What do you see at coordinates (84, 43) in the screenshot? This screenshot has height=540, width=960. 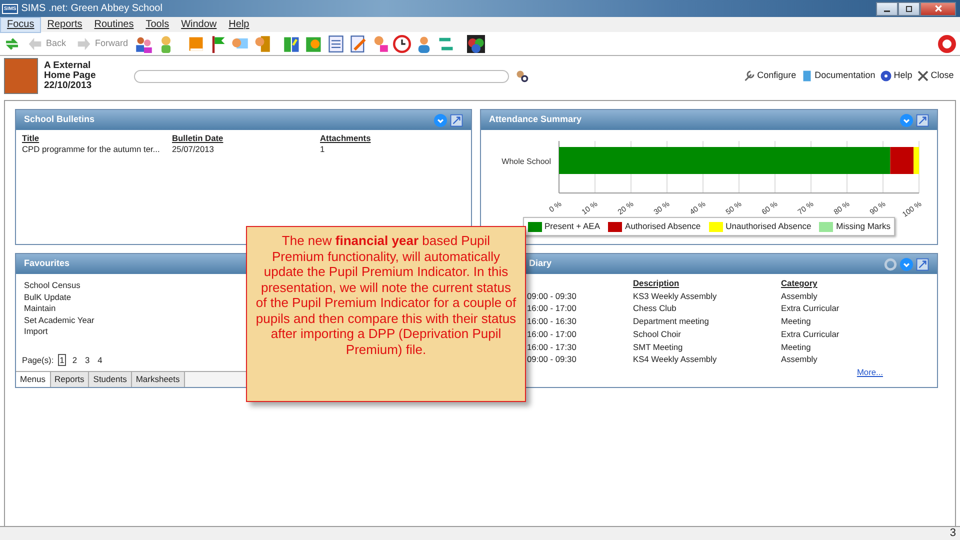 I see `right-arrow-icon` at bounding box center [84, 43].